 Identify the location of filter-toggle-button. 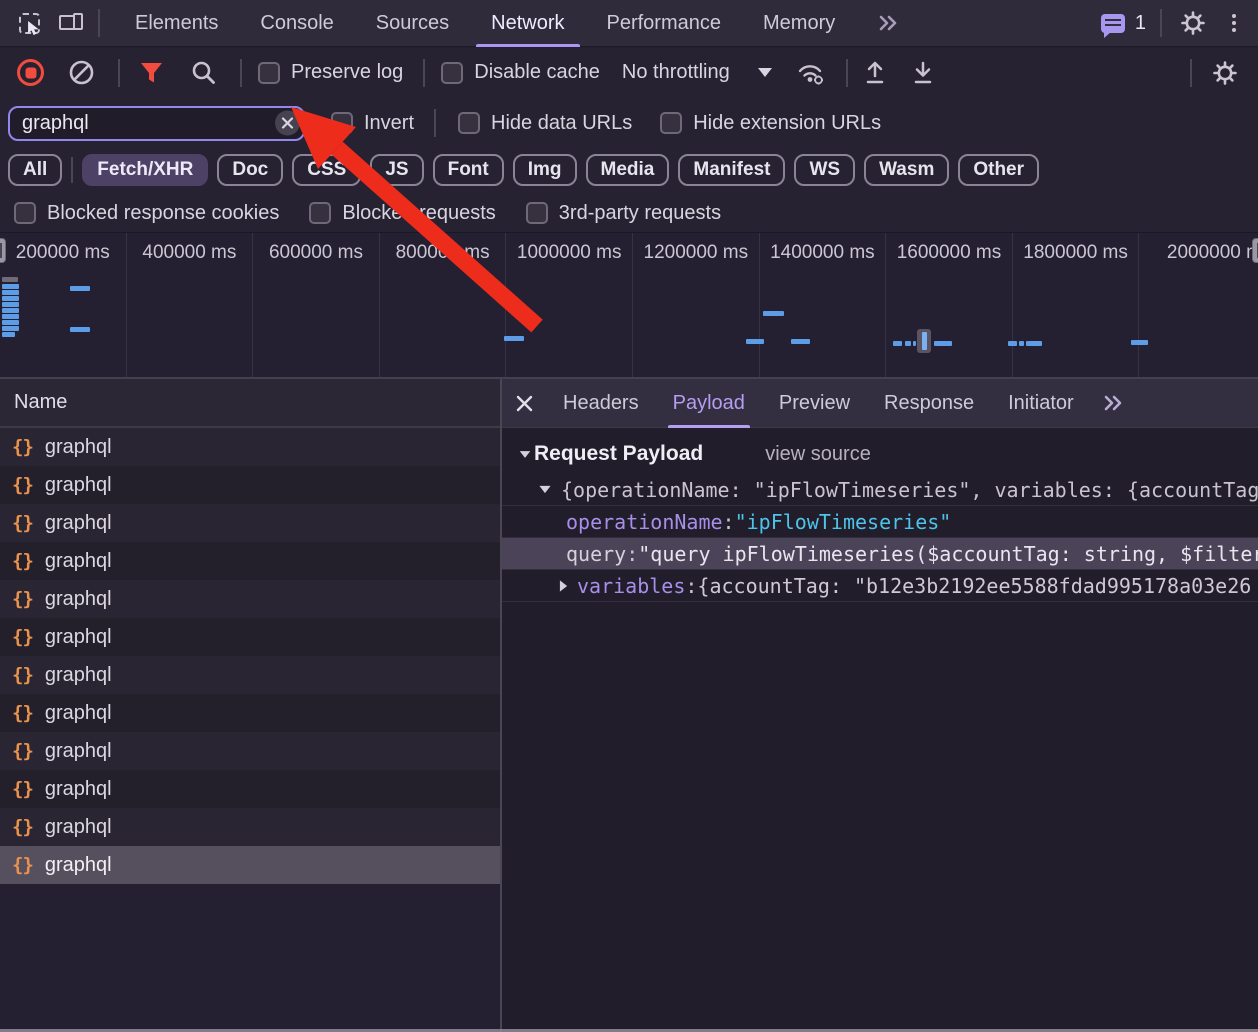
(151, 73).